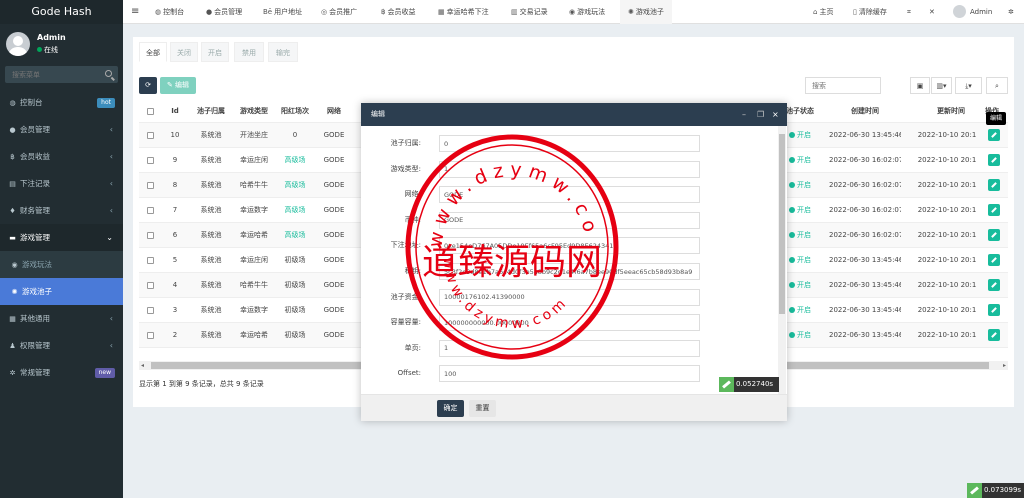 The width and height of the screenshot is (1024, 498). What do you see at coordinates (744, 114) in the screenshot?
I see `minimize-icon: –` at bounding box center [744, 114].